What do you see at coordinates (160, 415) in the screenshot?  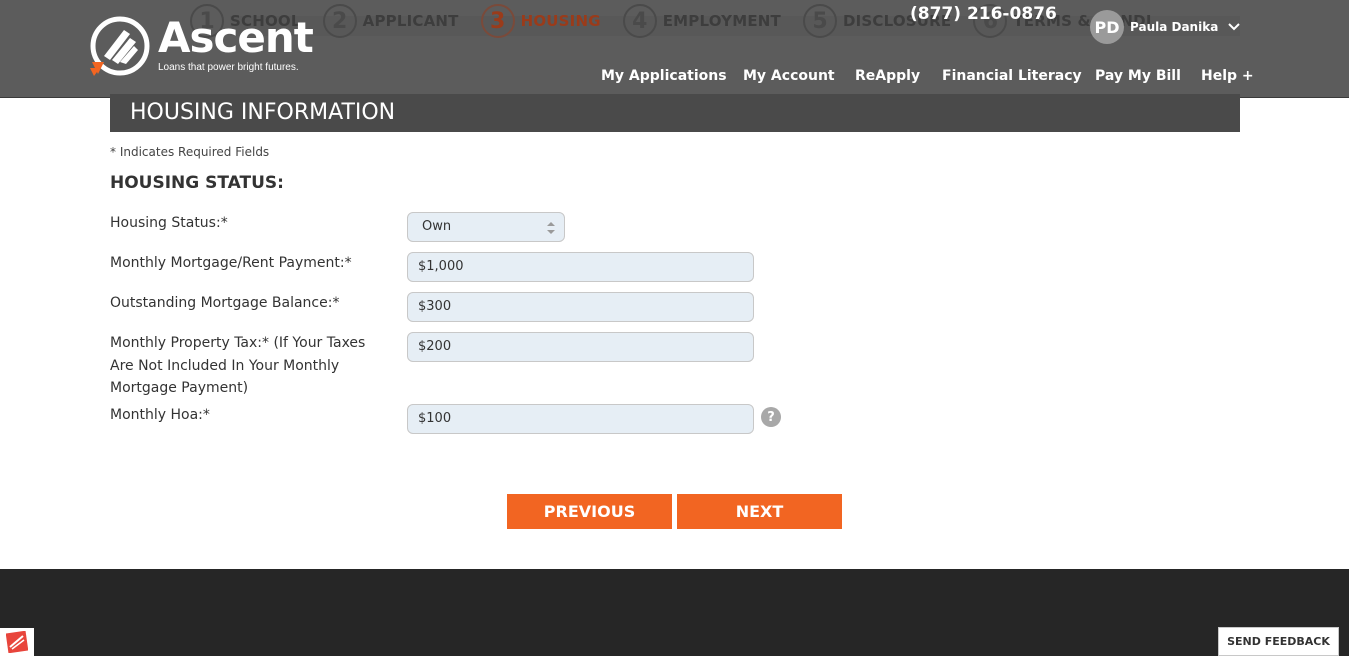 I see `hoa-label: Monthly Hoa:*` at bounding box center [160, 415].